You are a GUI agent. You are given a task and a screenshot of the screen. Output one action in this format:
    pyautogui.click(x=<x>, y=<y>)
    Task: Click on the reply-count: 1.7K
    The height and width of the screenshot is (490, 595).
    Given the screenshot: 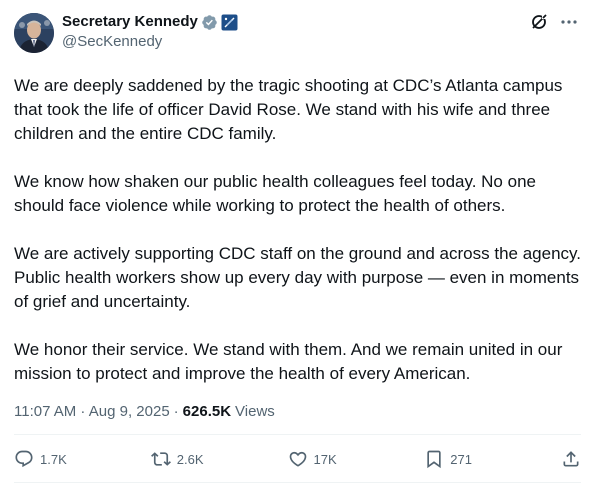 What is the action you would take?
    pyautogui.click(x=53, y=459)
    